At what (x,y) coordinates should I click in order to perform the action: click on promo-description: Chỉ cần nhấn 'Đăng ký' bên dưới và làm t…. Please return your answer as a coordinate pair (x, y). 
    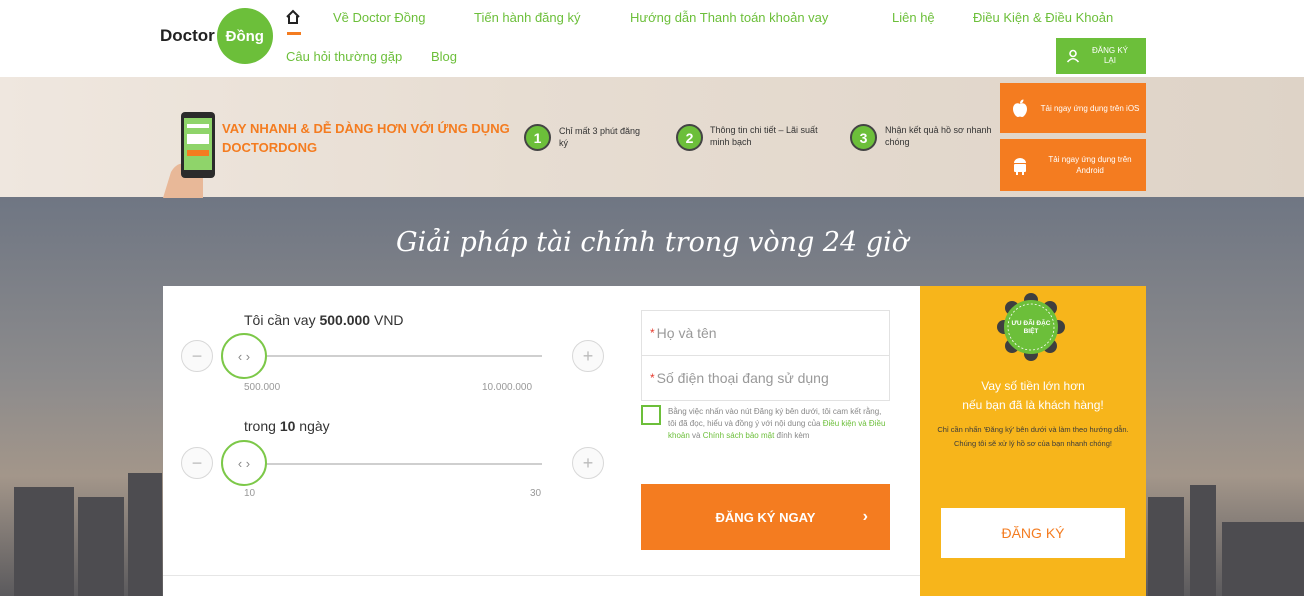
    Looking at the image, I should click on (1033, 436).